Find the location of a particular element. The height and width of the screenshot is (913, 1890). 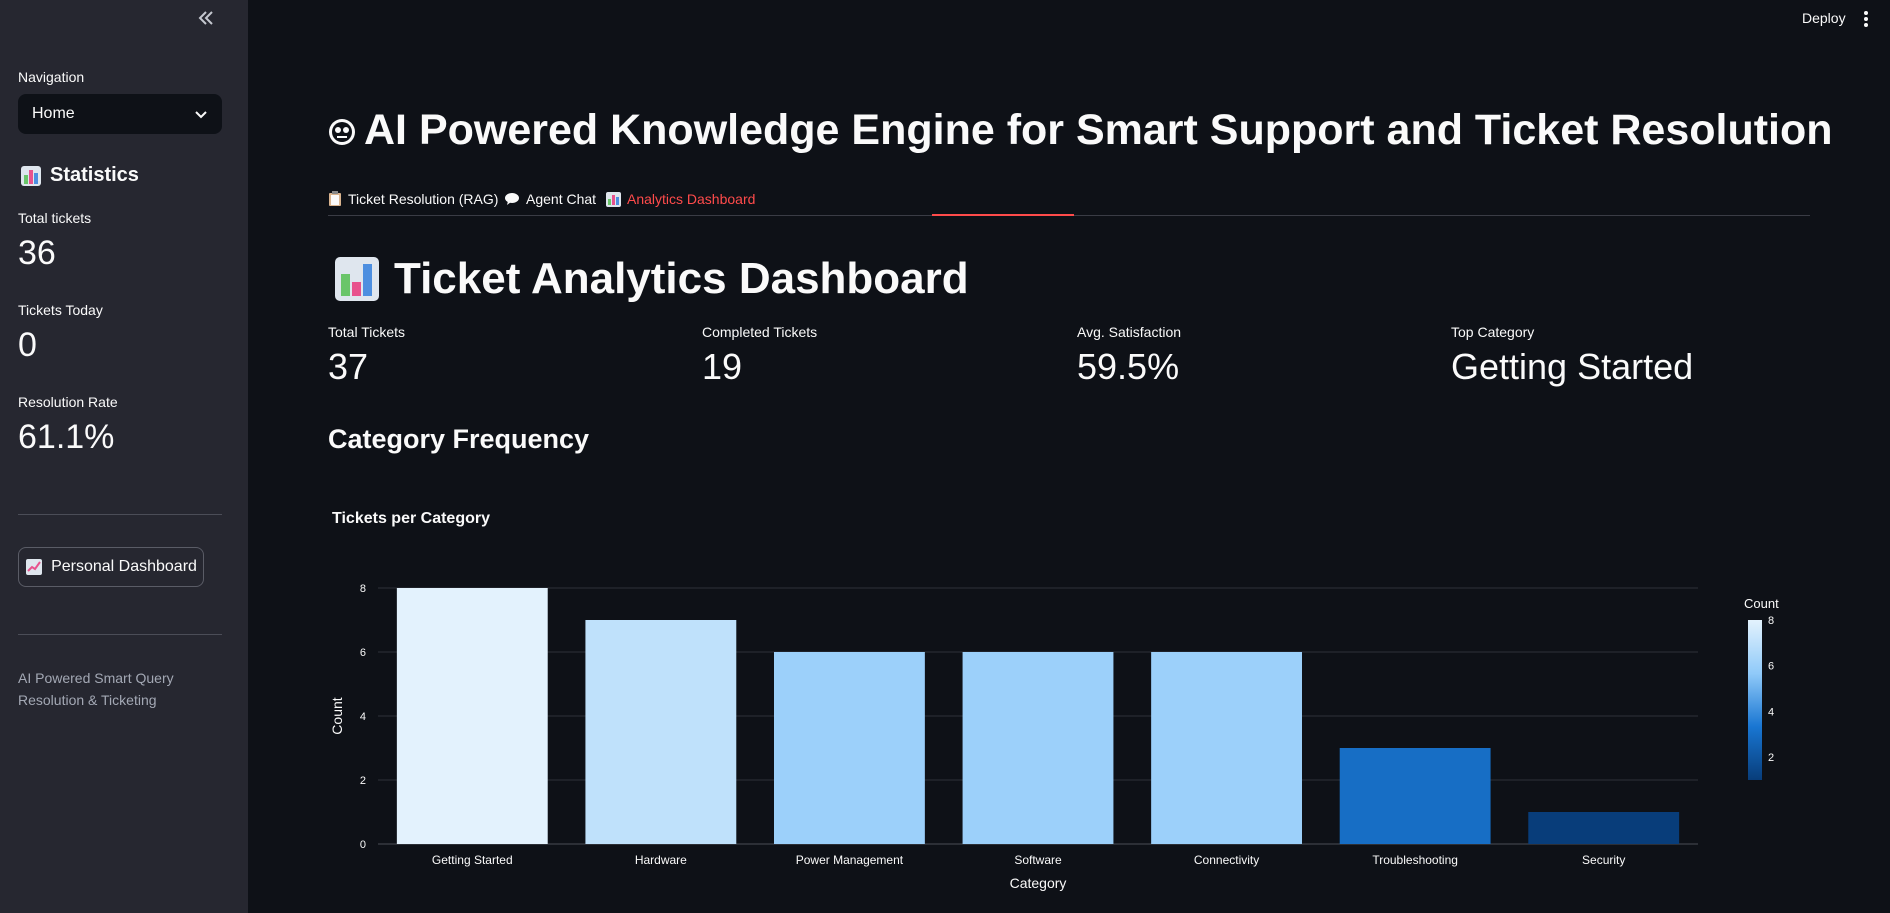

section-title: Category Frequency is located at coordinates (459, 439).